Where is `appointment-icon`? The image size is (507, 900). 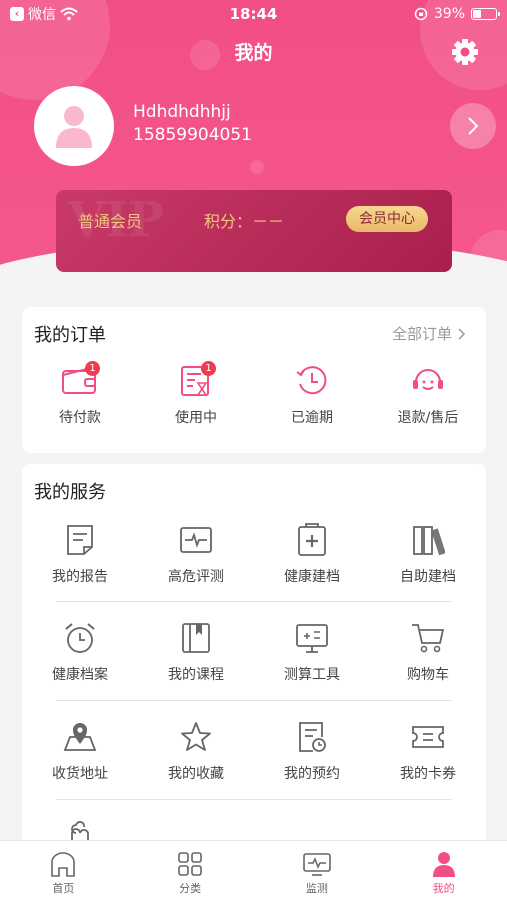
appointment-icon is located at coordinates (312, 737).